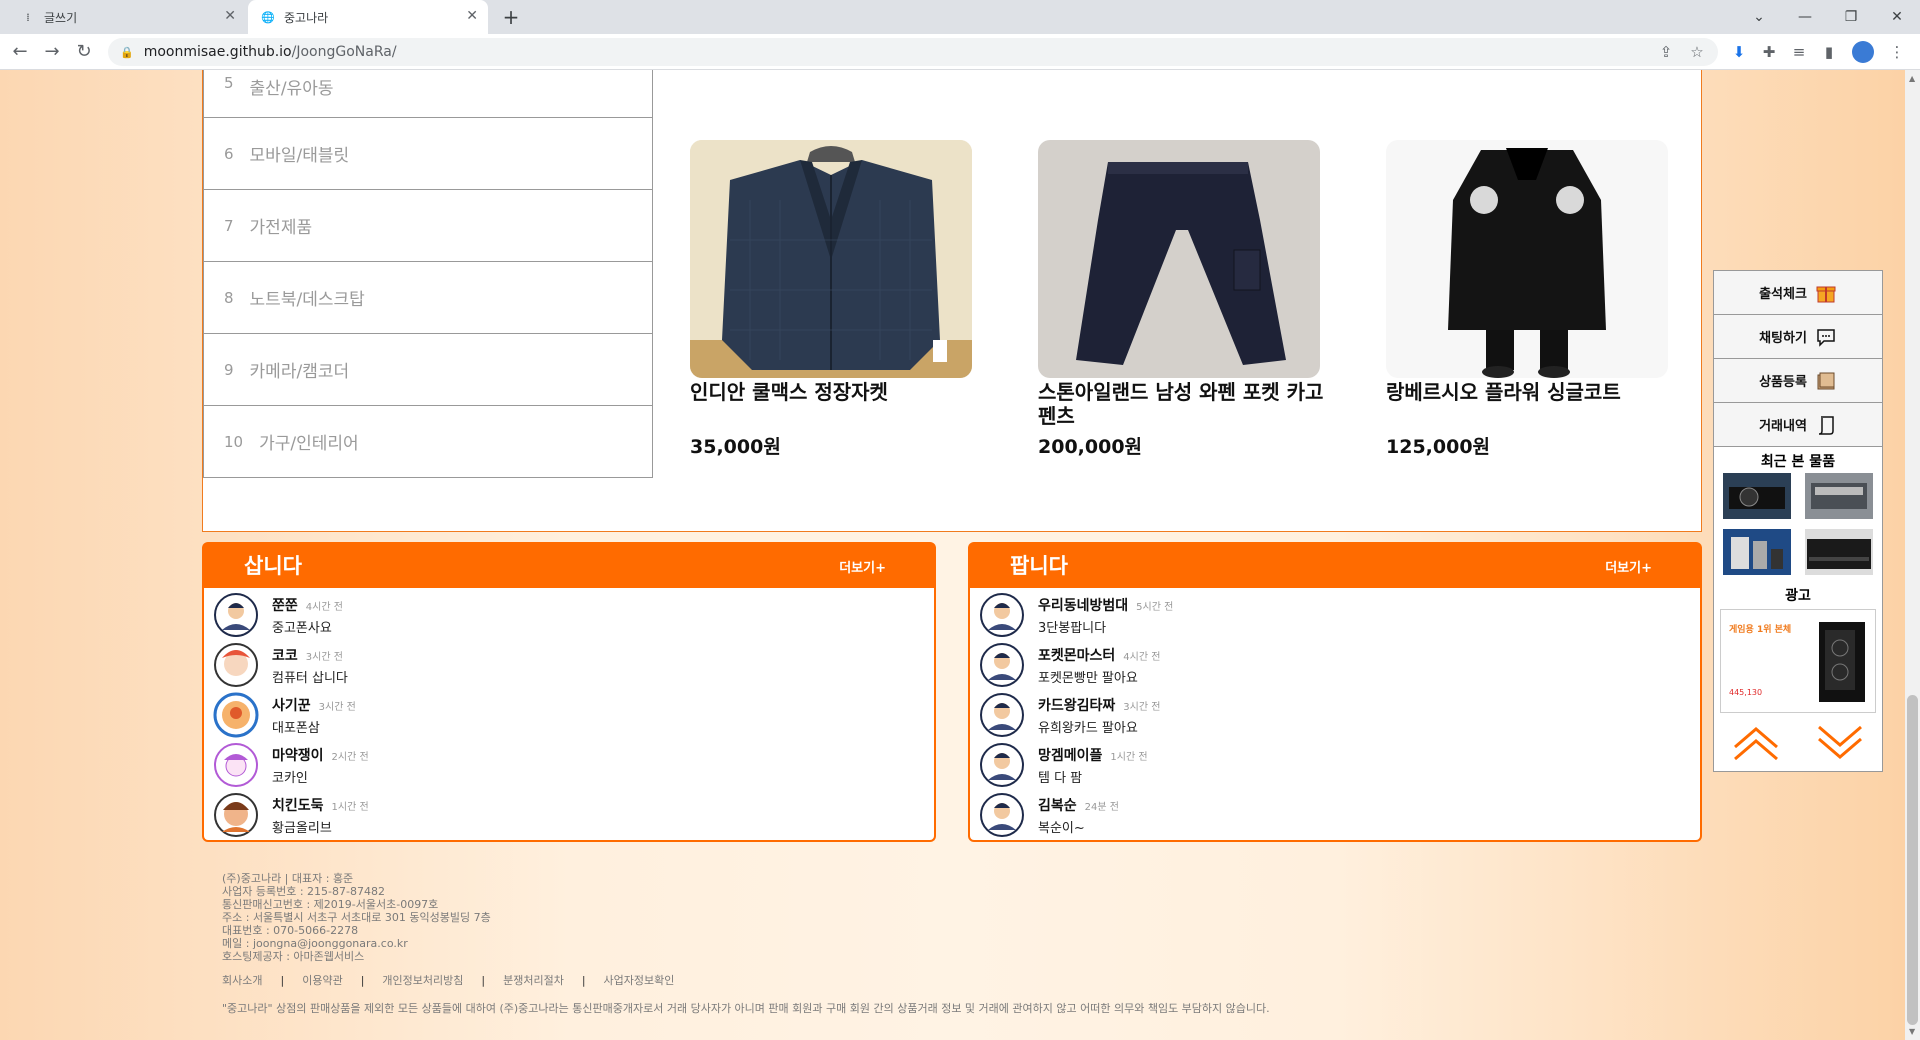 The image size is (1920, 1040). I want to click on footer-links: 회사소개 | 이용약관 | 개인정보처리방침 | 분쟁처리절차 | 사업자정보확인, so click(457, 980).